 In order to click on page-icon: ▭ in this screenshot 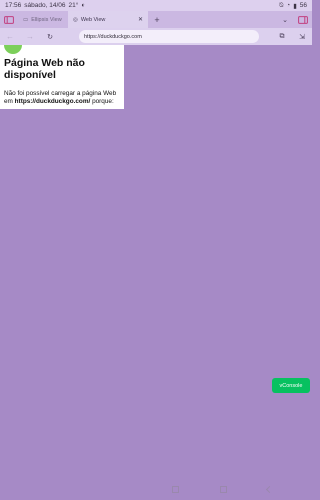, I will do `click(26, 19)`.